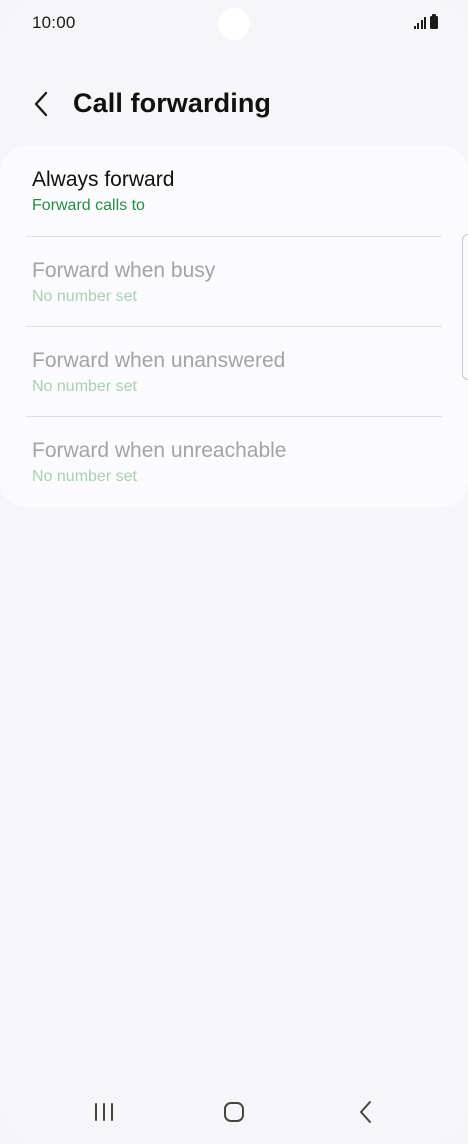  I want to click on signal-icon, so click(419, 22).